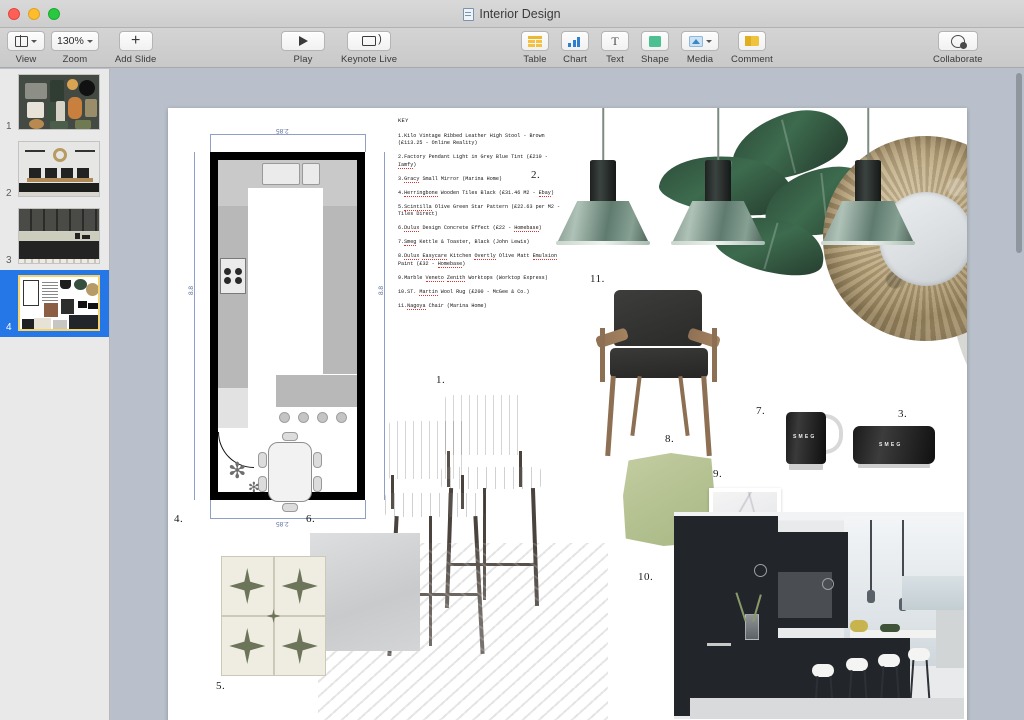 This screenshot has height=720, width=1024. What do you see at coordinates (316, 391) in the screenshot?
I see `plan-island` at bounding box center [316, 391].